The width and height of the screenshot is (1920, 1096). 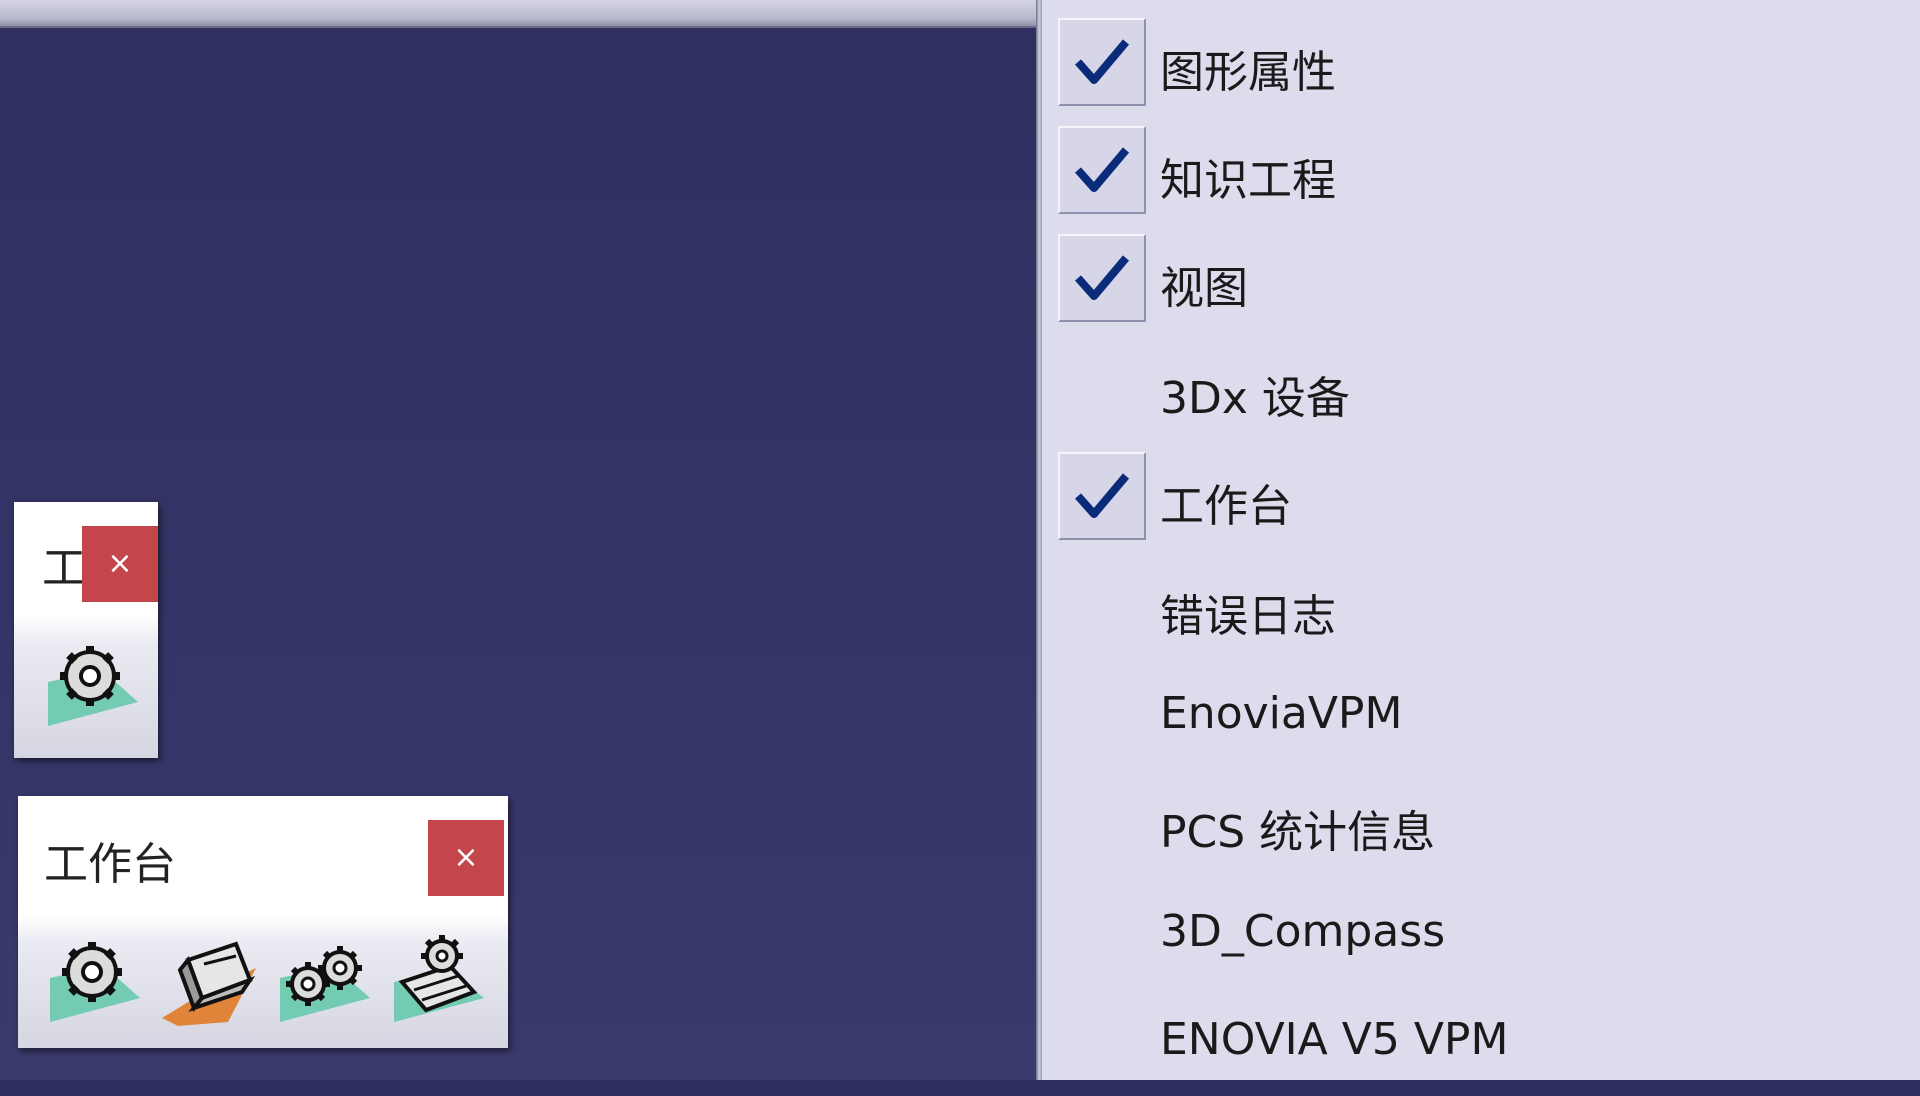 I want to click on menu-item-3d-compass: 3D_Compass, so click(x=1481, y=938).